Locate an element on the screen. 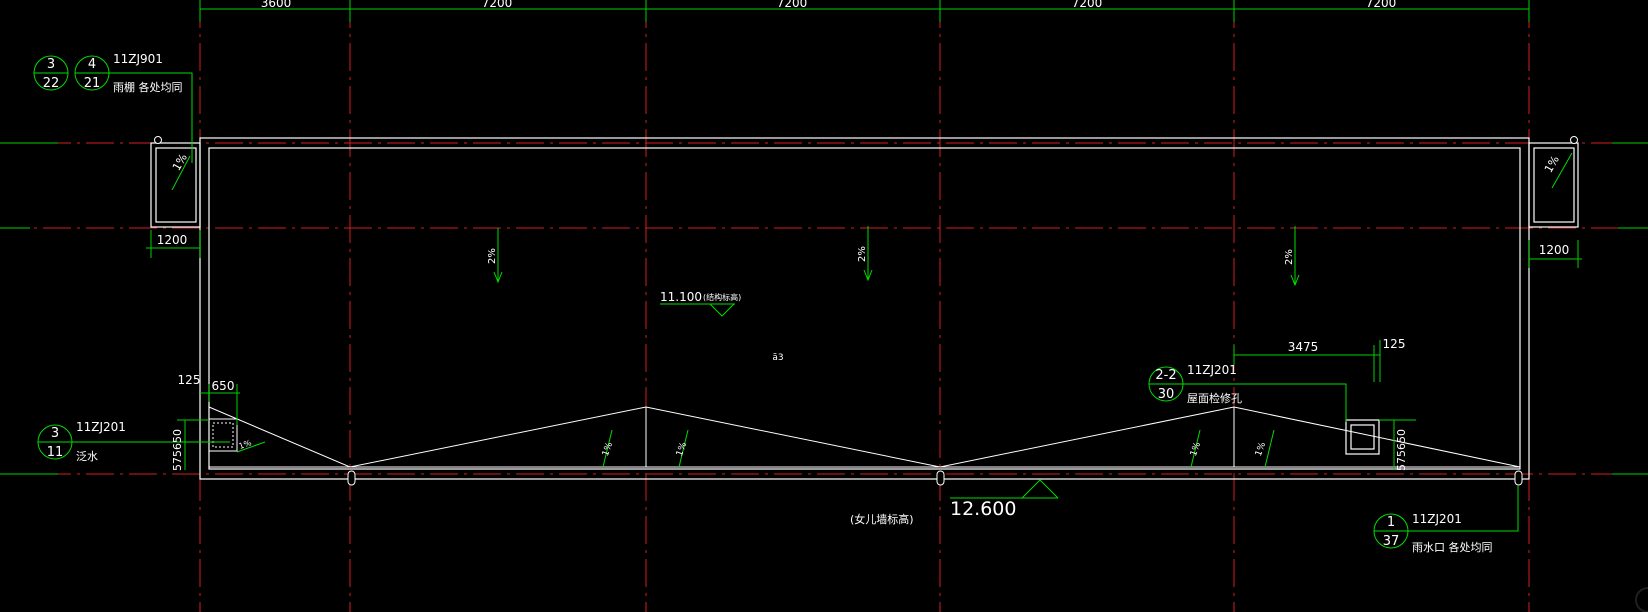  hatch-gap-dimension: 125 is located at coordinates (1394, 344).